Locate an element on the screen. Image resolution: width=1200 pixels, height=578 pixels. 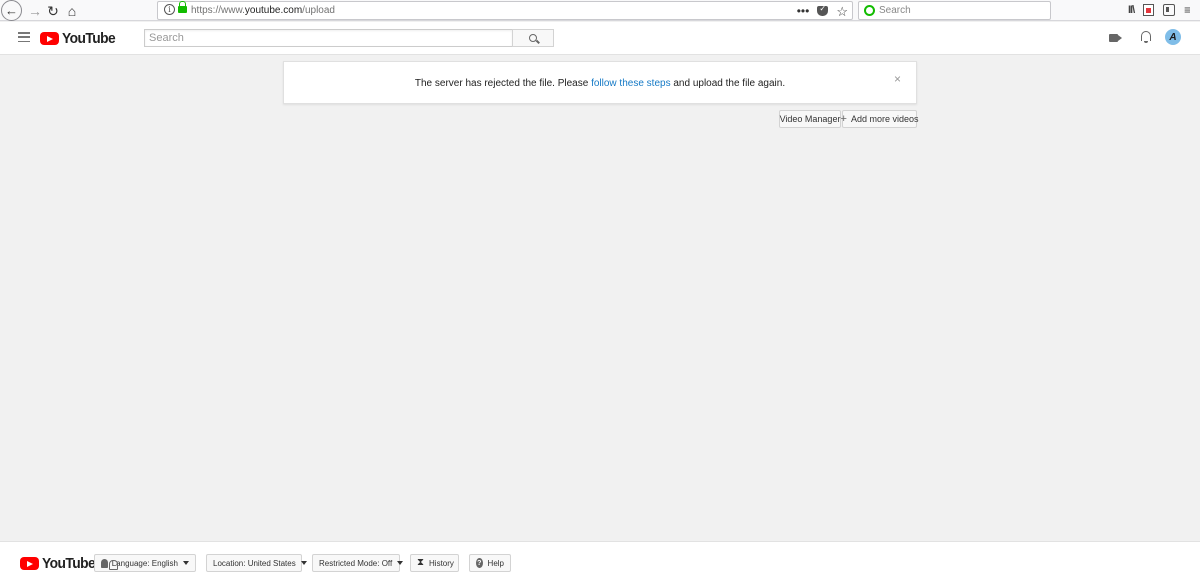
search-icon is located at coordinates (533, 38).